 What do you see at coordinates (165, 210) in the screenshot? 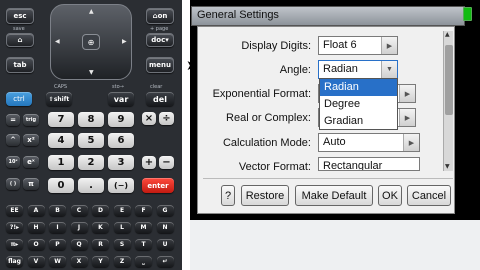
I see `alpha-key: G` at bounding box center [165, 210].